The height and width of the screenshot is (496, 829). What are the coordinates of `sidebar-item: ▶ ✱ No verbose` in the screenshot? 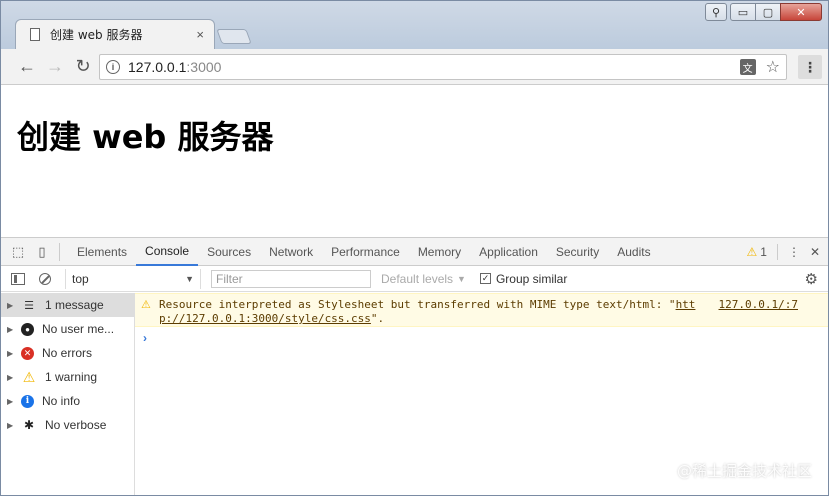 It's located at (67, 425).